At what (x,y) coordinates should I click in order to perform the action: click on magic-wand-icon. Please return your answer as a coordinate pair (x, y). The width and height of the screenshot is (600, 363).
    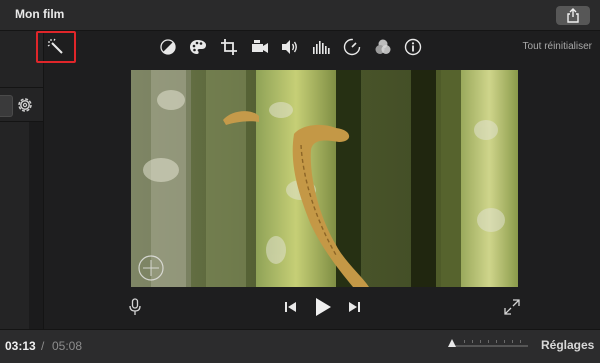
    Looking at the image, I should click on (55, 46).